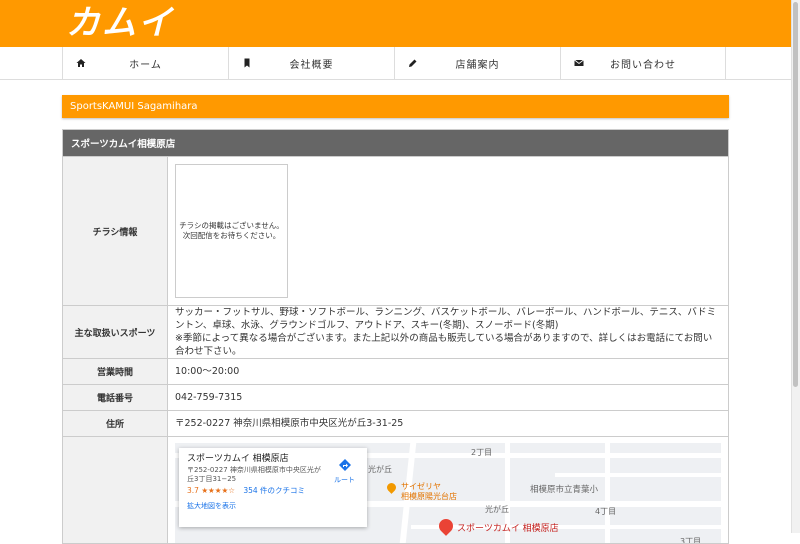 Image resolution: width=800 pixels, height=544 pixels. Describe the element at coordinates (115, 423) in the screenshot. I see `address-label: 住所` at that location.